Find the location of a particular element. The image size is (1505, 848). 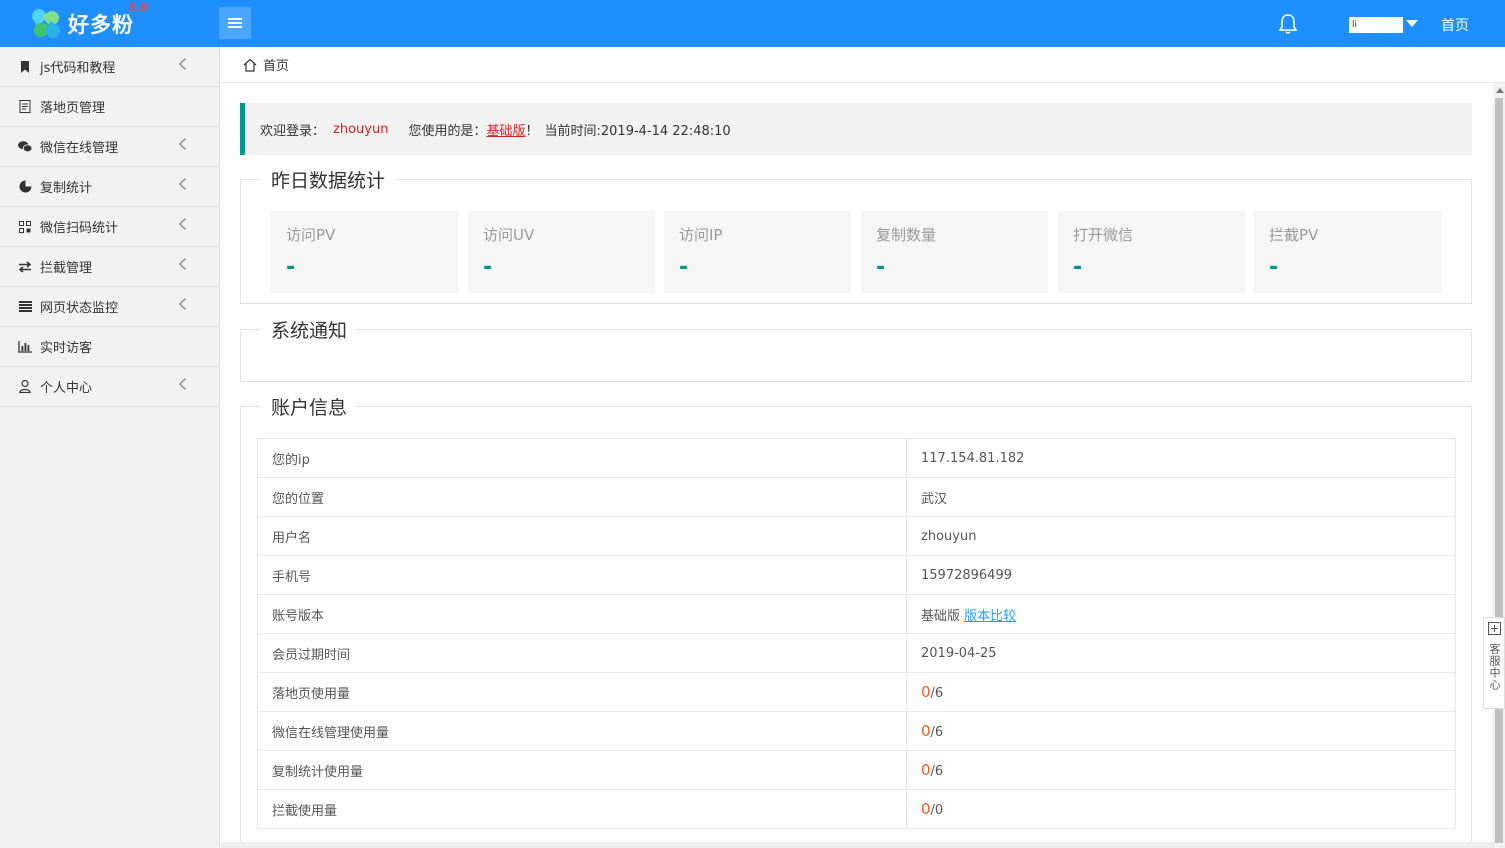

caret-down-icon is located at coordinates (1412, 23).